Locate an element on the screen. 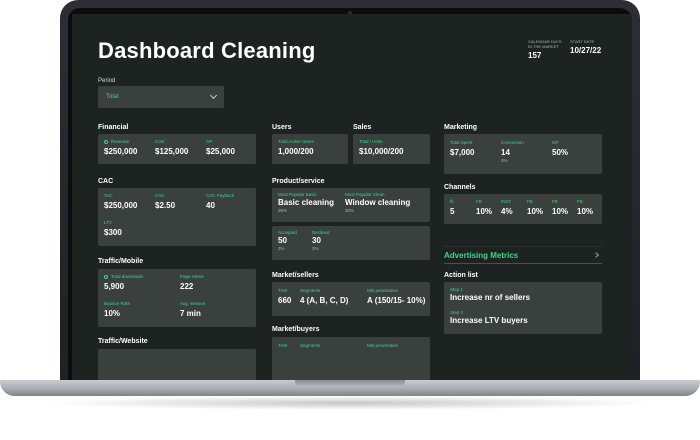 This screenshot has height=440, width=700. bounce-rate-value: 10% is located at coordinates (112, 313).